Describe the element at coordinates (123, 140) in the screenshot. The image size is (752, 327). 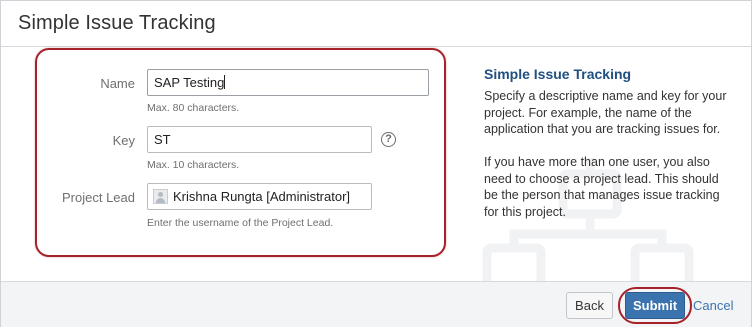
I see `key-label: Key` at that location.